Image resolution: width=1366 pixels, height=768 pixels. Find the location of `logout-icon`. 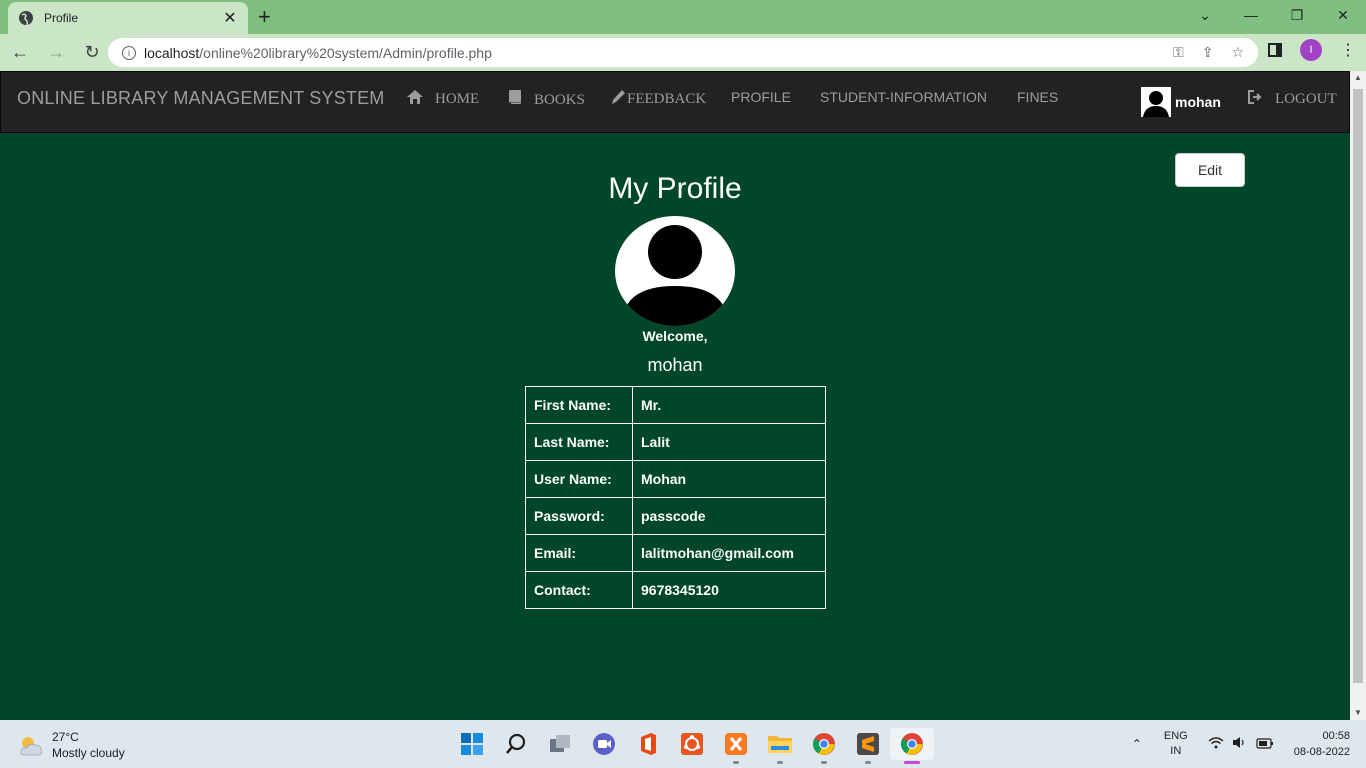

logout-icon is located at coordinates (1255, 99).